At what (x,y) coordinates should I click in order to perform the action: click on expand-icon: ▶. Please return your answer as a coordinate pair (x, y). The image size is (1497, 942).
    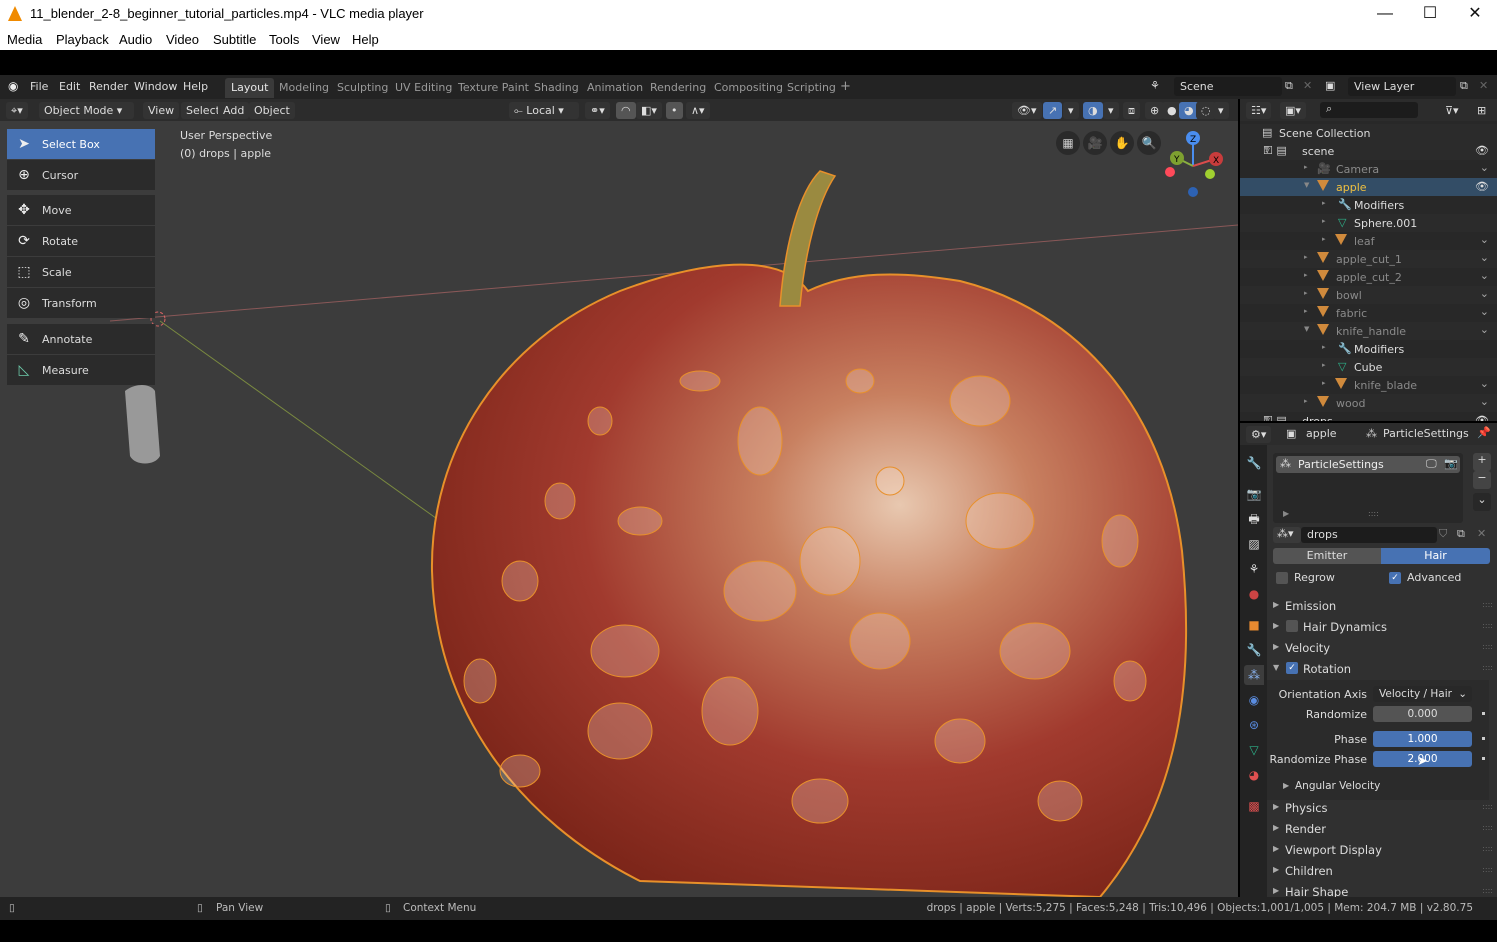
    Looking at the image, I should click on (1286, 513).